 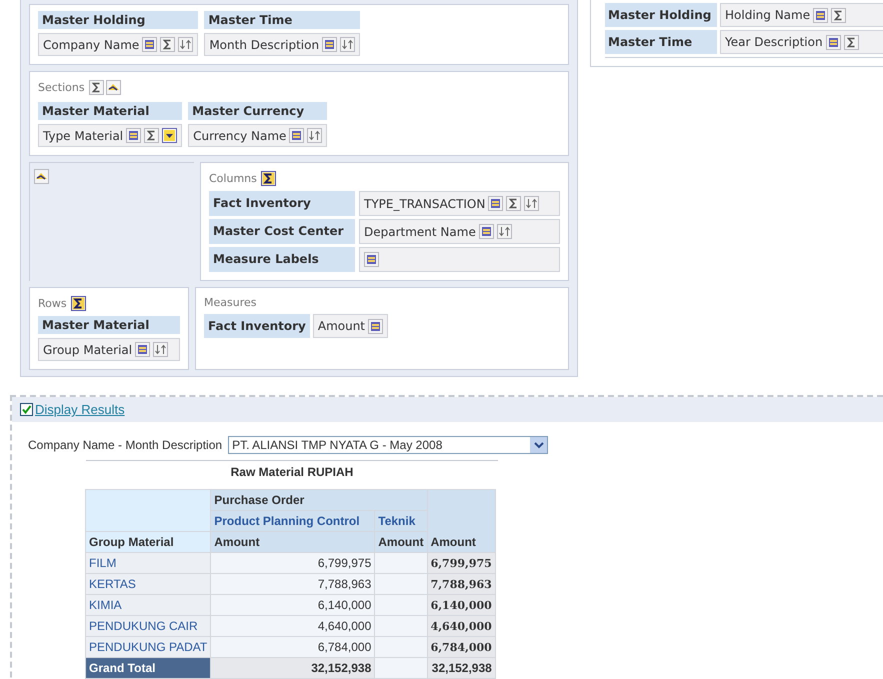 What do you see at coordinates (233, 178) in the screenshot?
I see `panel-label: Columns` at bounding box center [233, 178].